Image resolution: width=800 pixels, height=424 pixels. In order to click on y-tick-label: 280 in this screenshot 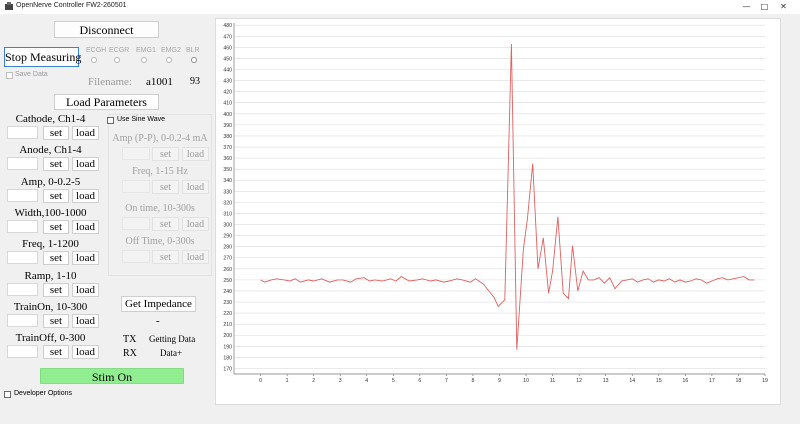, I will do `click(227, 248)`.